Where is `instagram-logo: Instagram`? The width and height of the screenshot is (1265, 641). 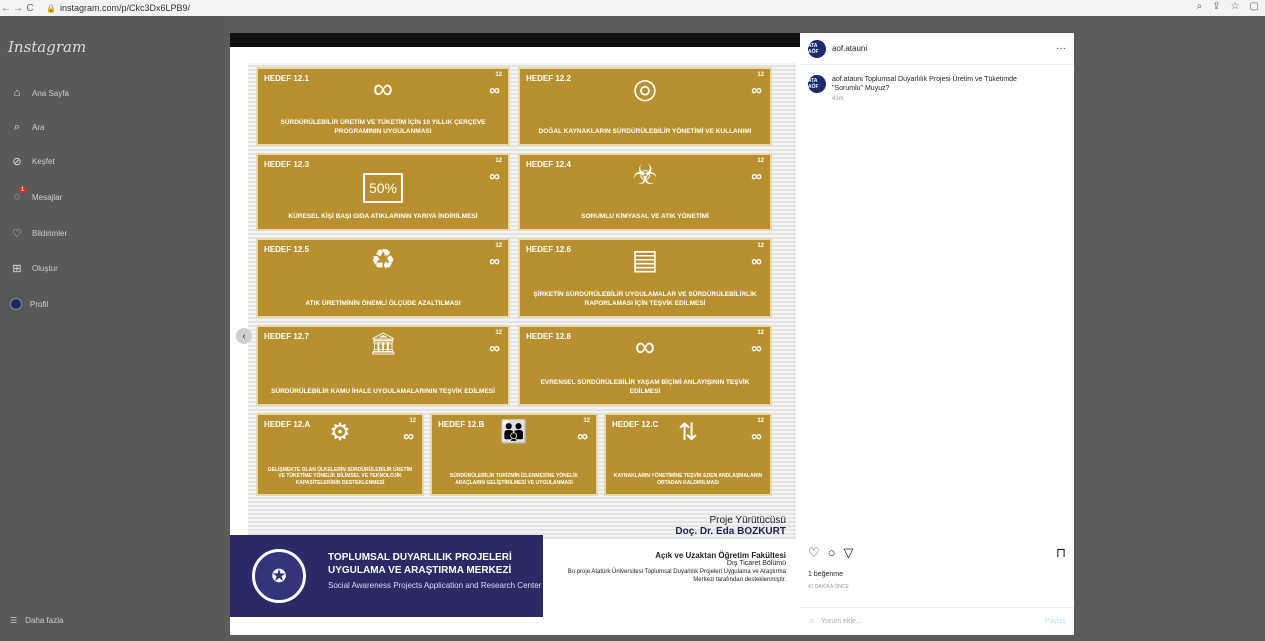
instagram-logo: Instagram is located at coordinates (47, 47).